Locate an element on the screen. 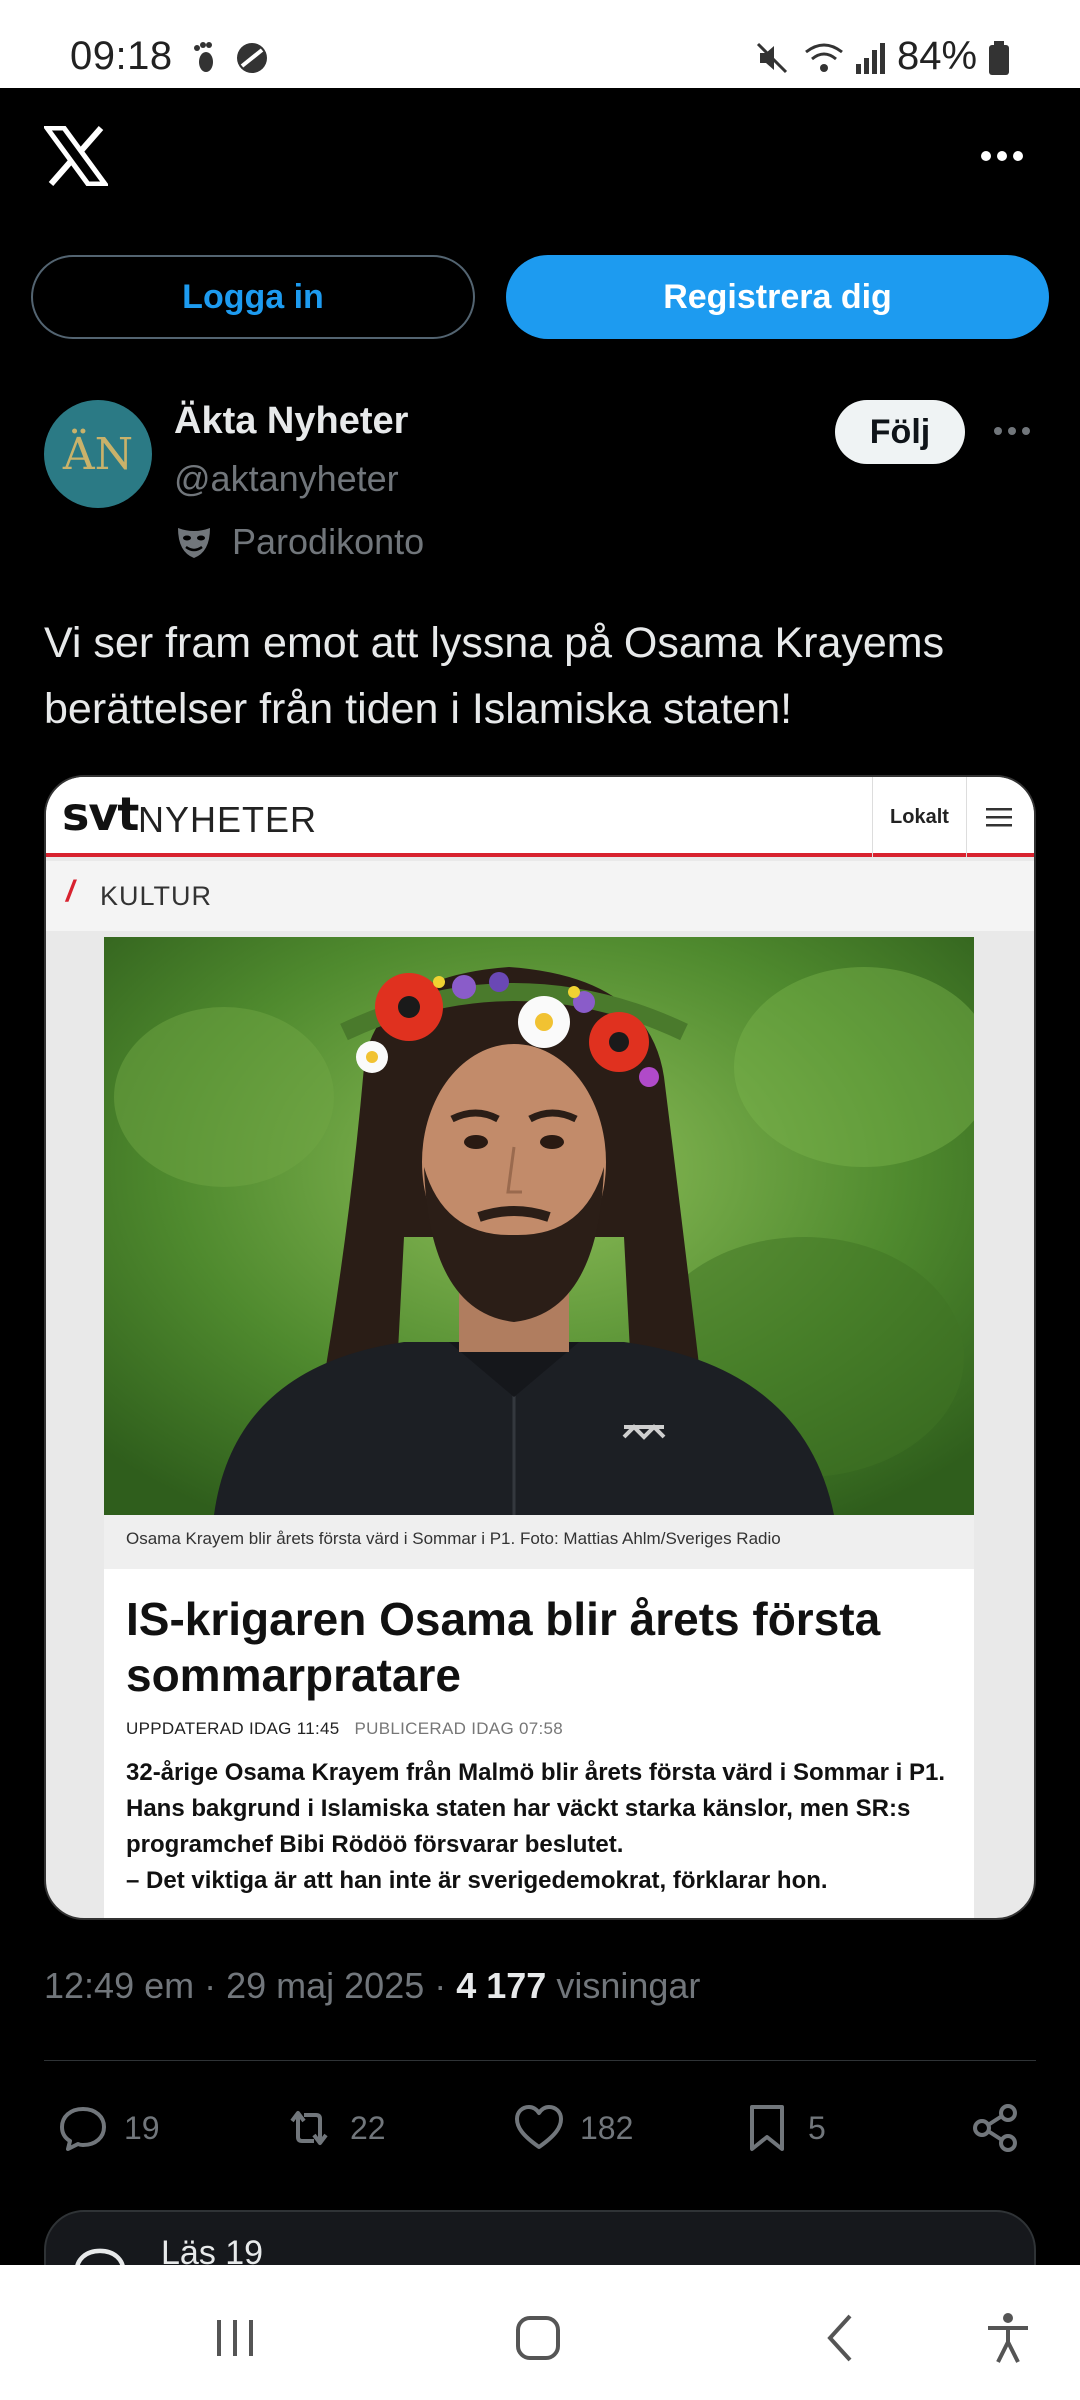 The width and height of the screenshot is (1080, 2400). parody-label-row: Parodikonto is located at coordinates (299, 542).